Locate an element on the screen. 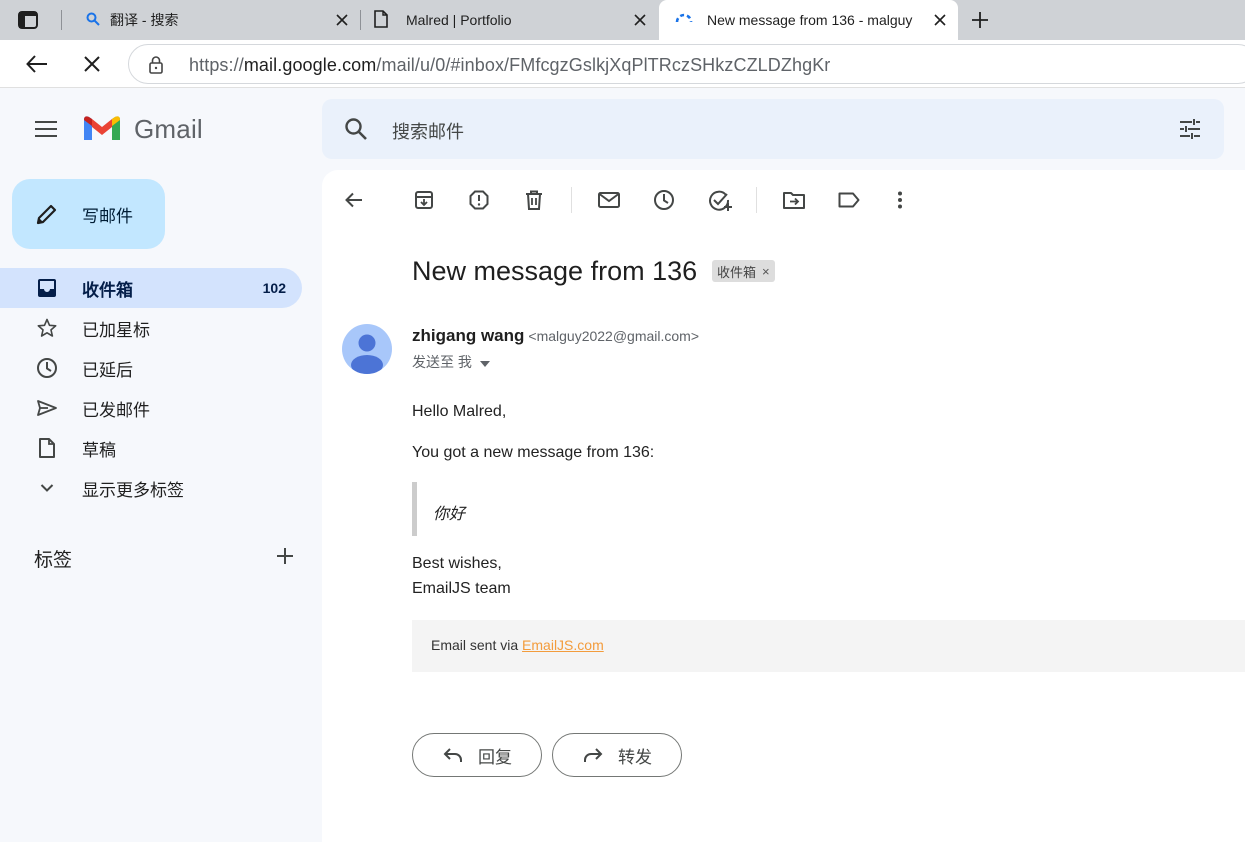 This screenshot has width=1245, height=842. search-input: 搜索邮件 is located at coordinates (428, 131).